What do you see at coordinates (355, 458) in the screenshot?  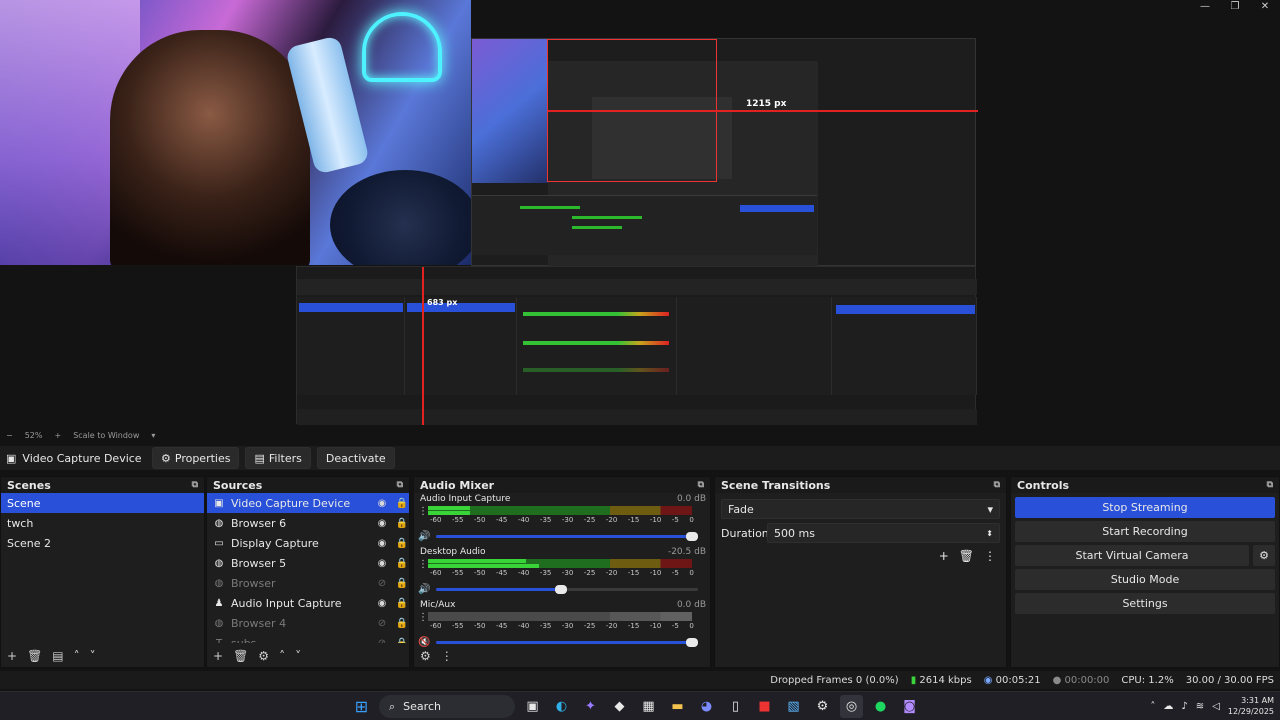 I see `deactivate-button: Deactivate` at bounding box center [355, 458].